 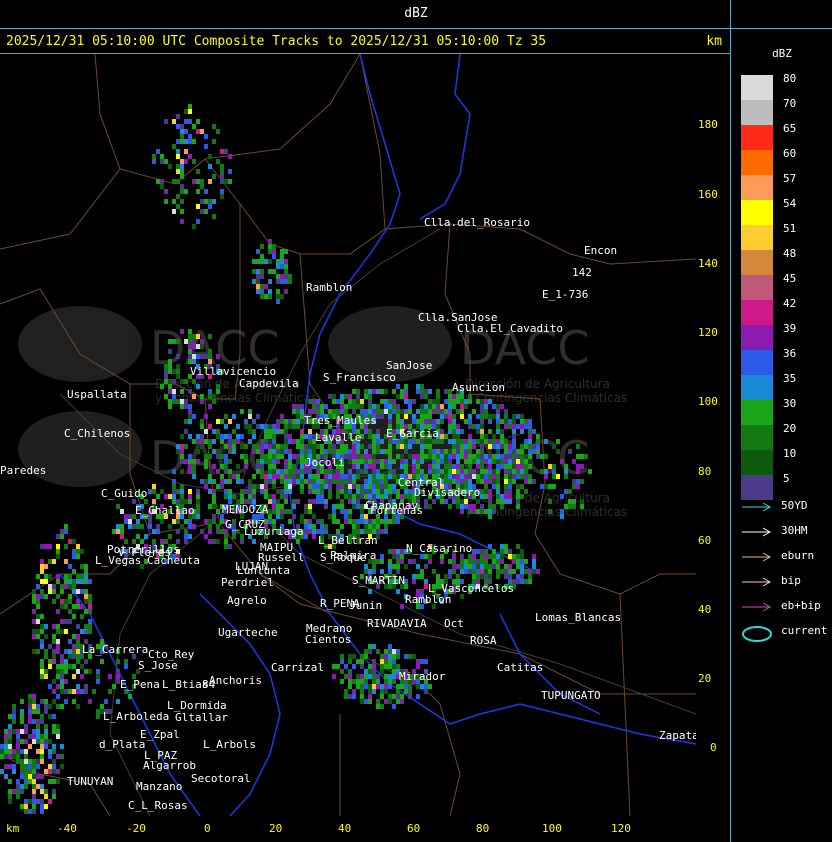 What do you see at coordinates (713, 747) in the screenshot?
I see `y-tick-0: 0` at bounding box center [713, 747].